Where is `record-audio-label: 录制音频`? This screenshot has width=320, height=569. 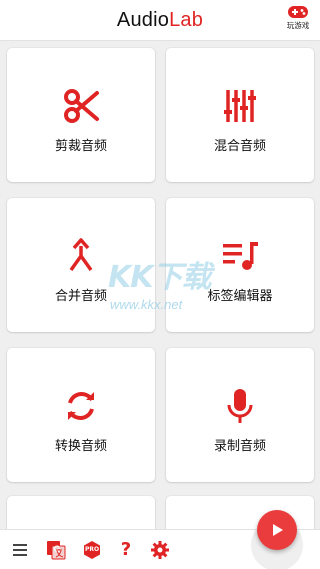 record-audio-label: 录制音频 is located at coordinates (239, 446).